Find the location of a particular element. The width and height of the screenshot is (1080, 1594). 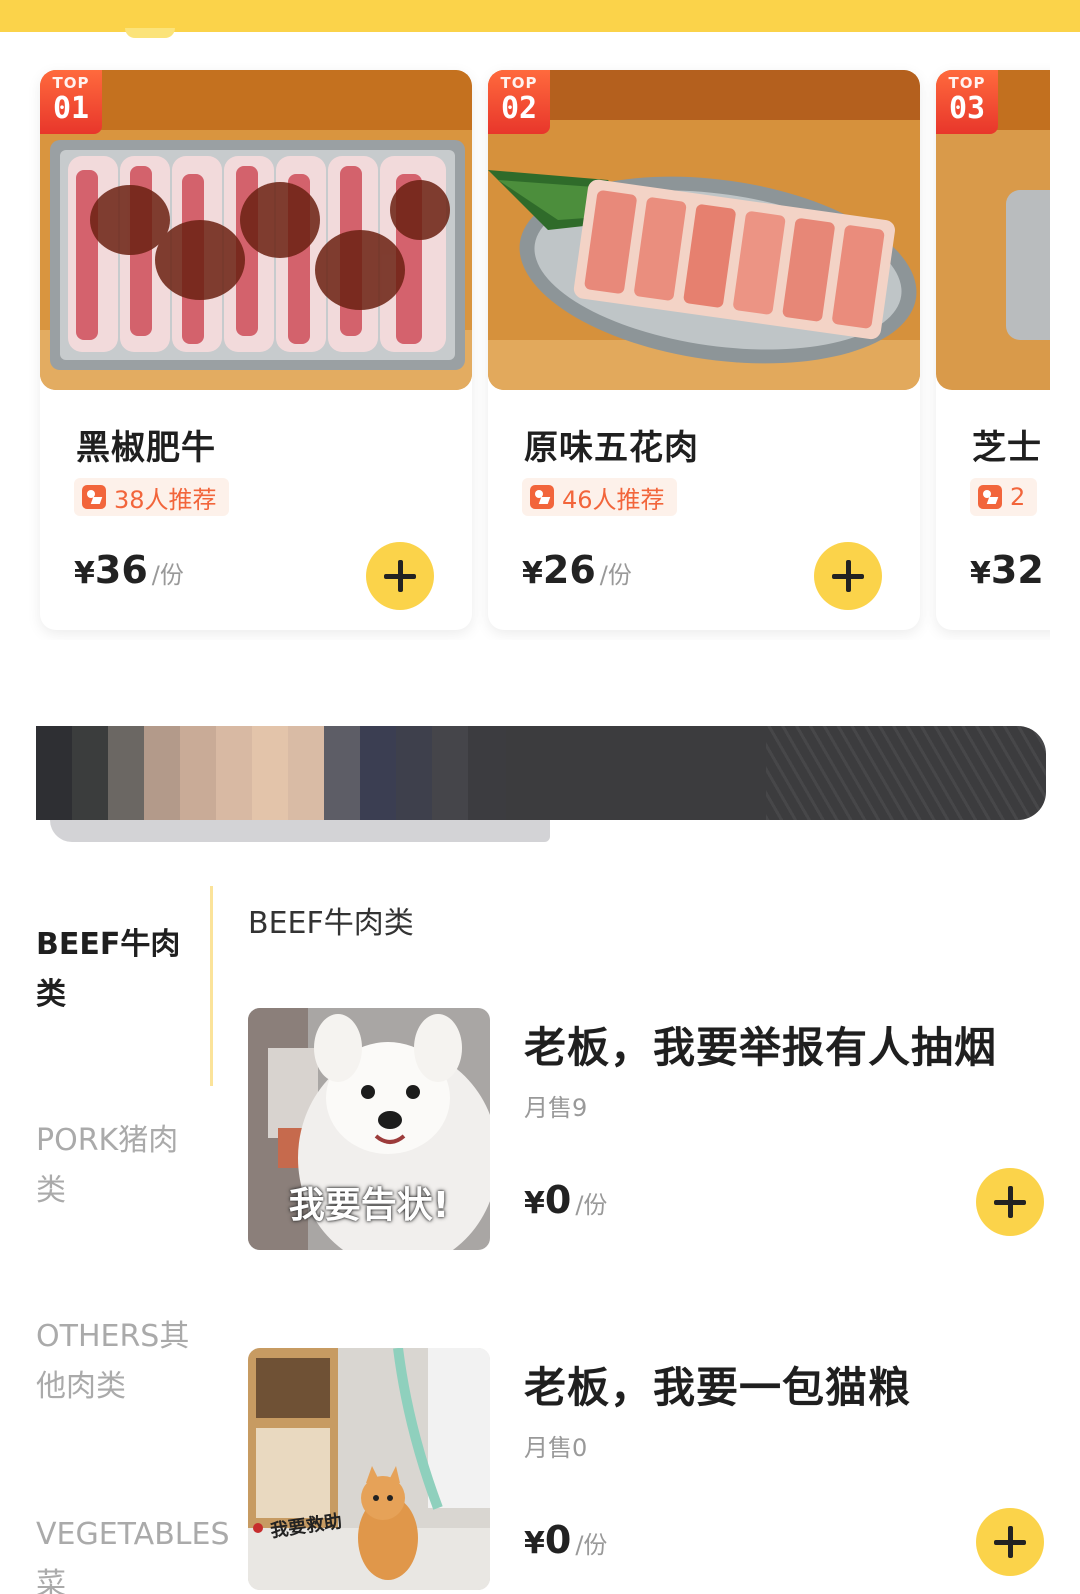

item-name: 老板，我要一包猫粮 is located at coordinates (718, 1387).